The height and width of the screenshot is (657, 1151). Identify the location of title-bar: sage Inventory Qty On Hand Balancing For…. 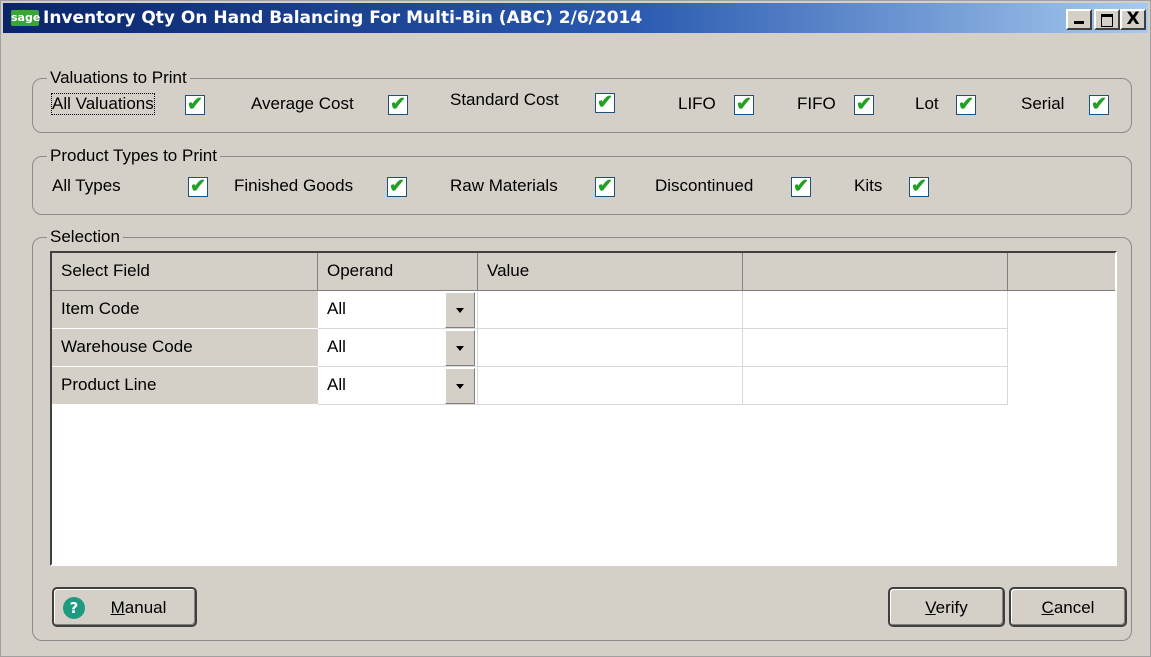
(575, 18).